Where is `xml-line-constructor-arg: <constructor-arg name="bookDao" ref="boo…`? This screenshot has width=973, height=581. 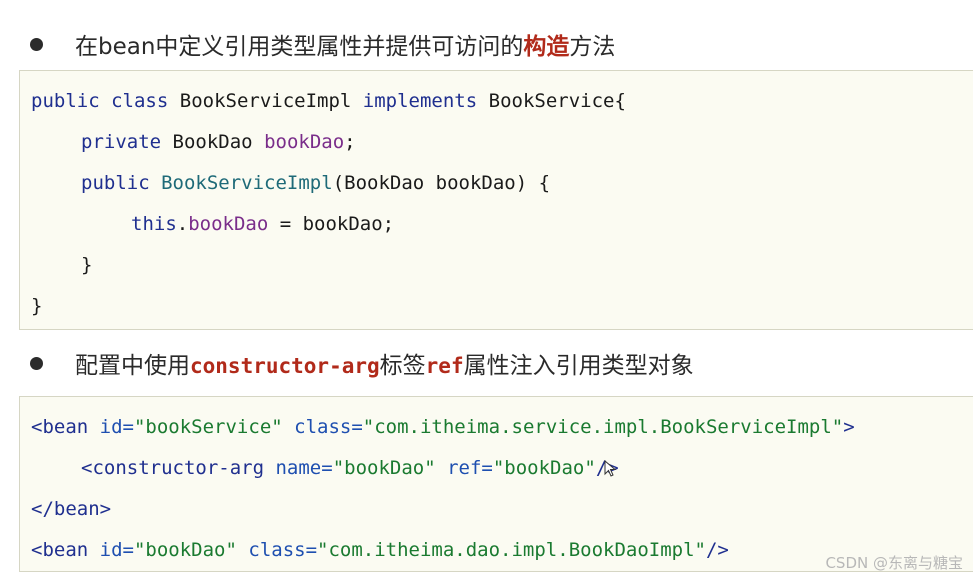 xml-line-constructor-arg: <constructor-arg name="bookDao" ref="boo… is located at coordinates (350, 468).